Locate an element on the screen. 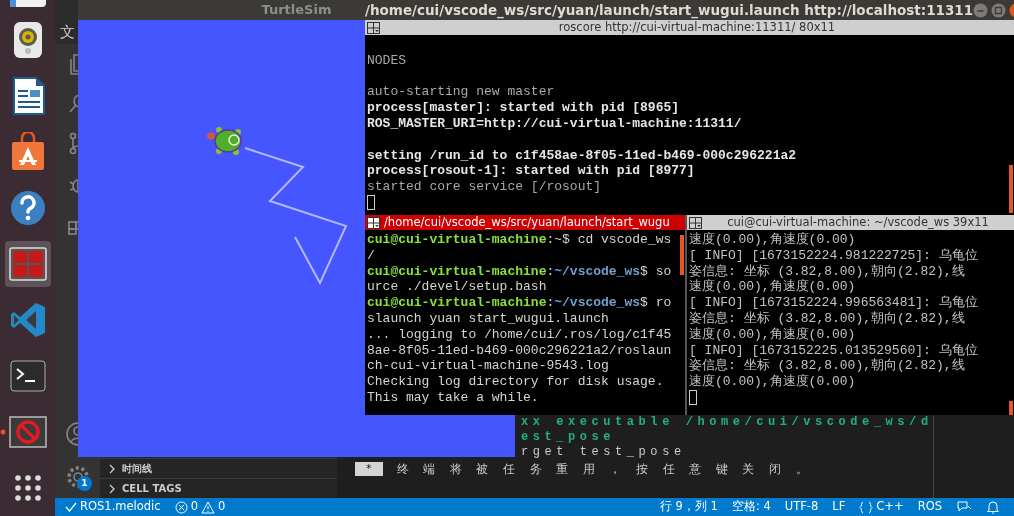 This screenshot has width=1014, height=516. check-icon is located at coordinates (71, 507).